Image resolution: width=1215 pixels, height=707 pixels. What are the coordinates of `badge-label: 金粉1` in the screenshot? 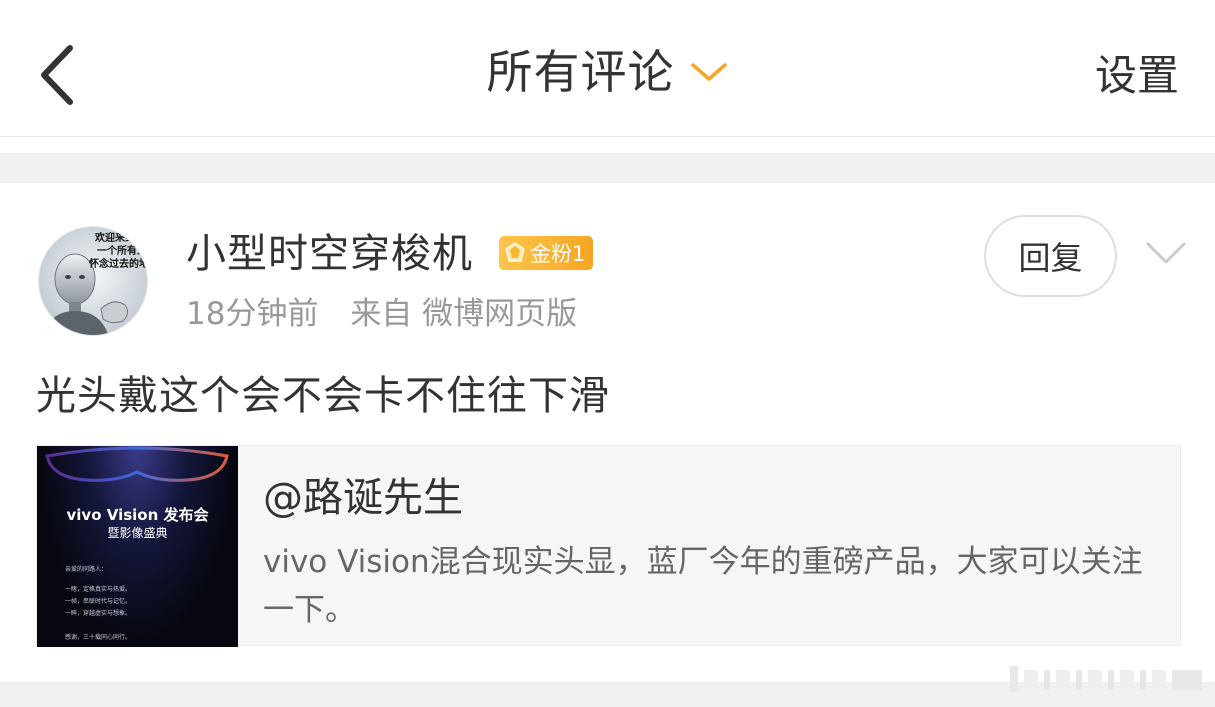 It's located at (558, 254).